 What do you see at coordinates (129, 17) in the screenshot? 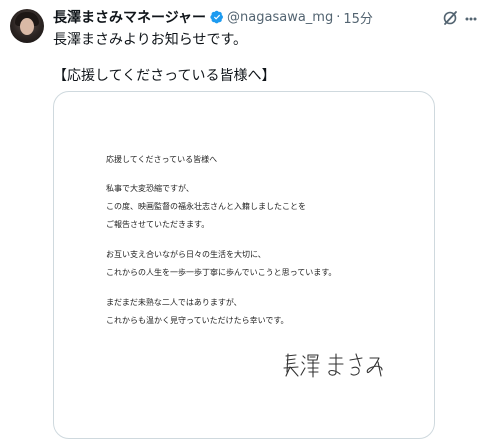
I see `author-name: 長澤まさみマネージャー` at bounding box center [129, 17].